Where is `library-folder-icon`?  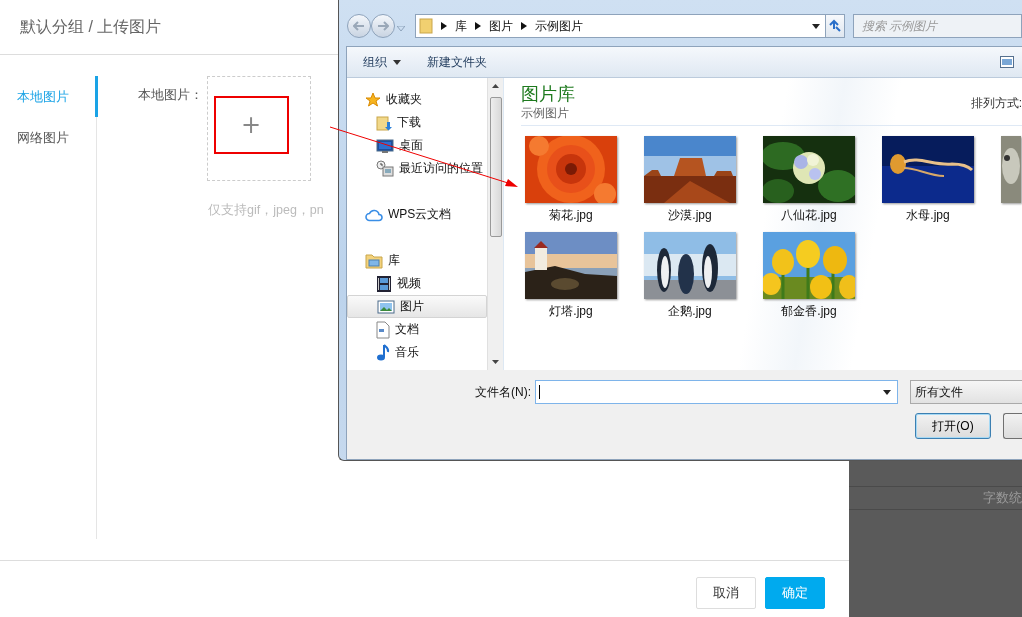
library-folder-icon is located at coordinates (374, 260).